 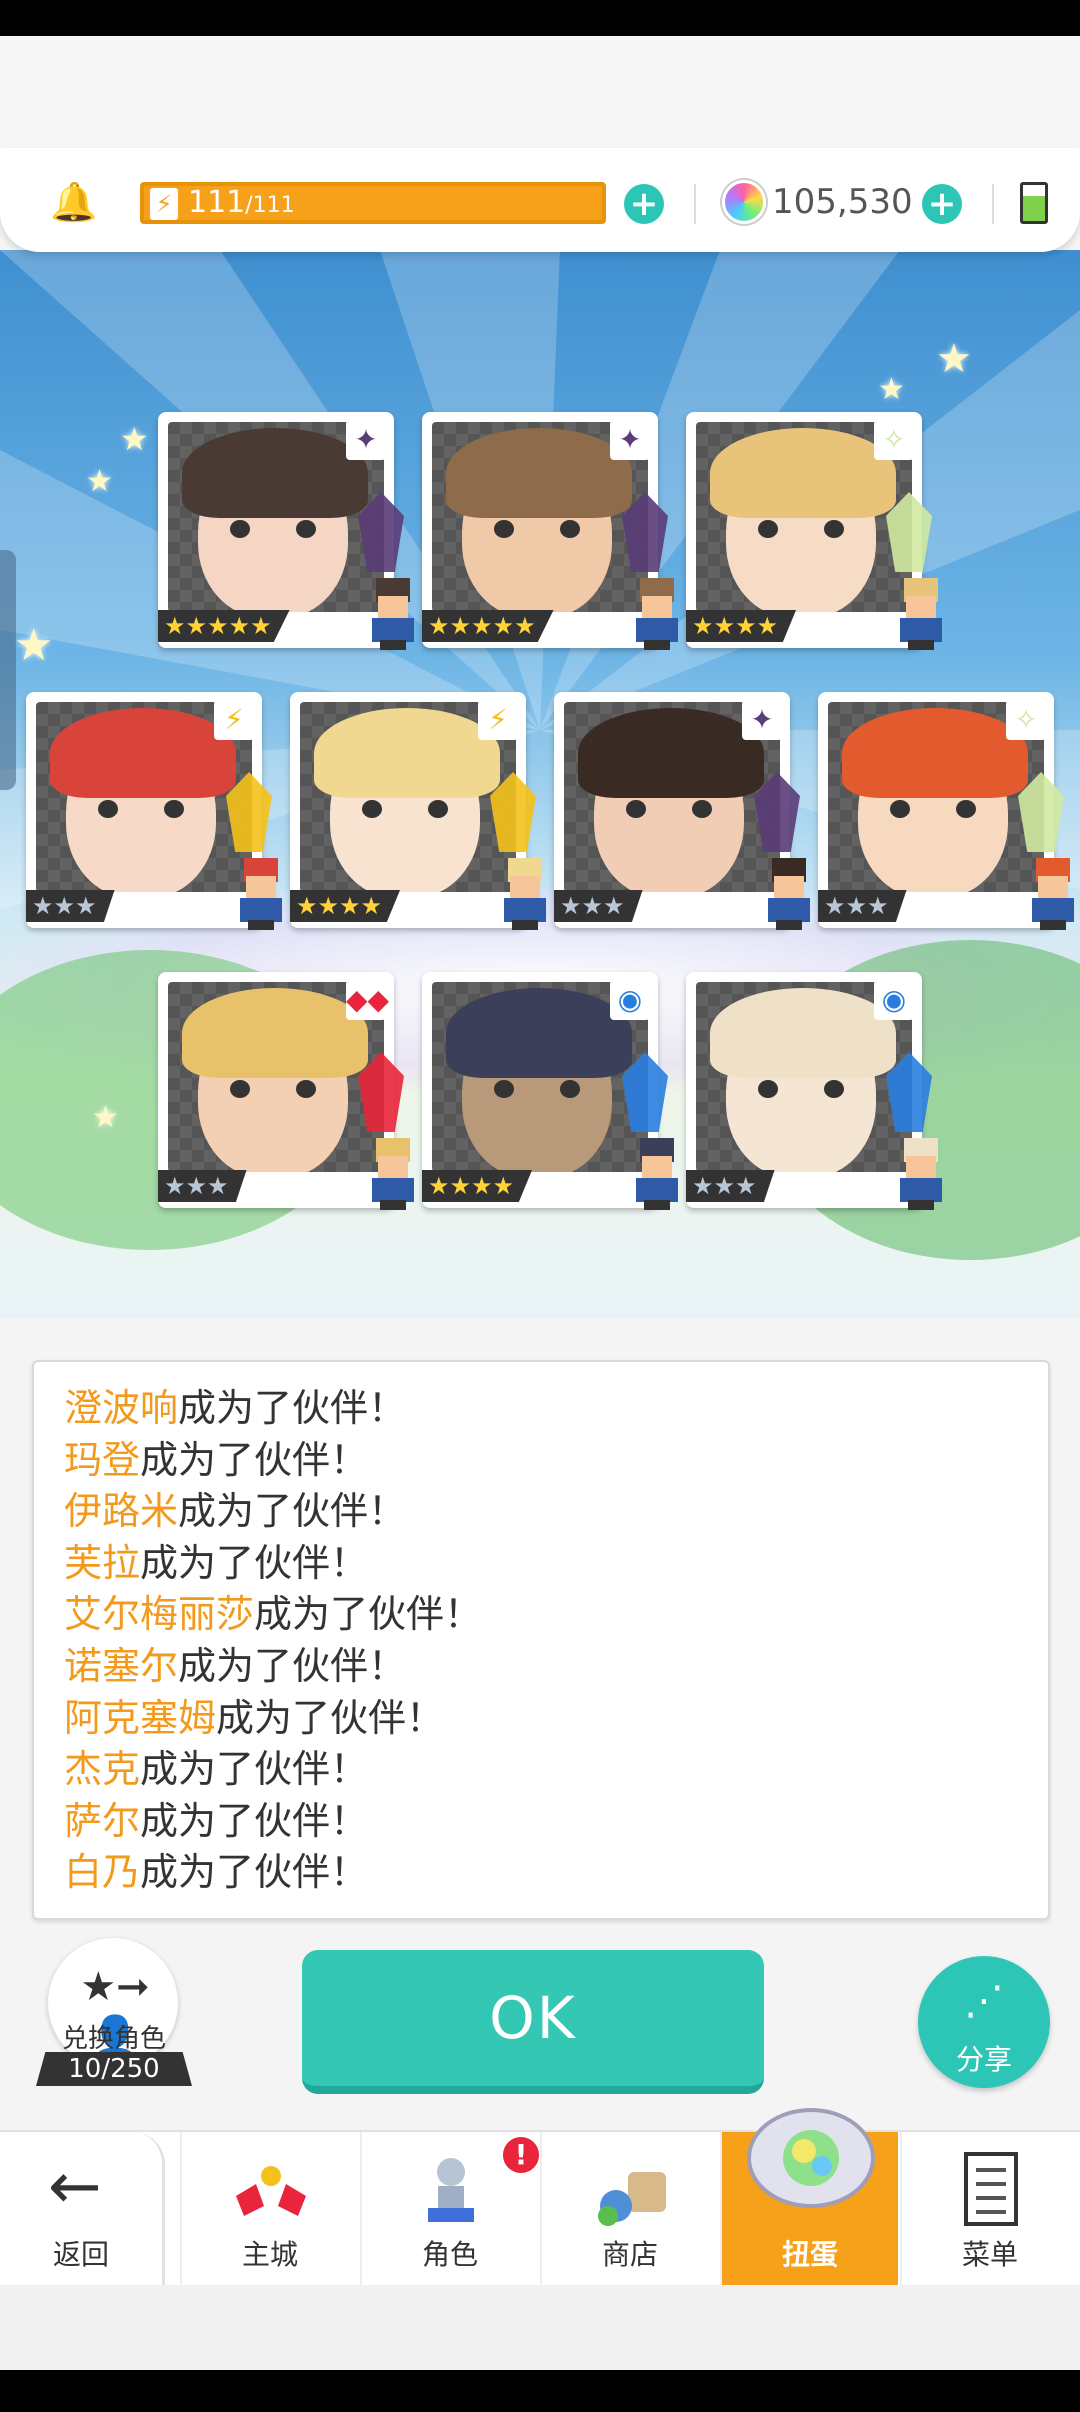 I want to click on nav-shop-label: 商店, so click(x=629, y=2254).